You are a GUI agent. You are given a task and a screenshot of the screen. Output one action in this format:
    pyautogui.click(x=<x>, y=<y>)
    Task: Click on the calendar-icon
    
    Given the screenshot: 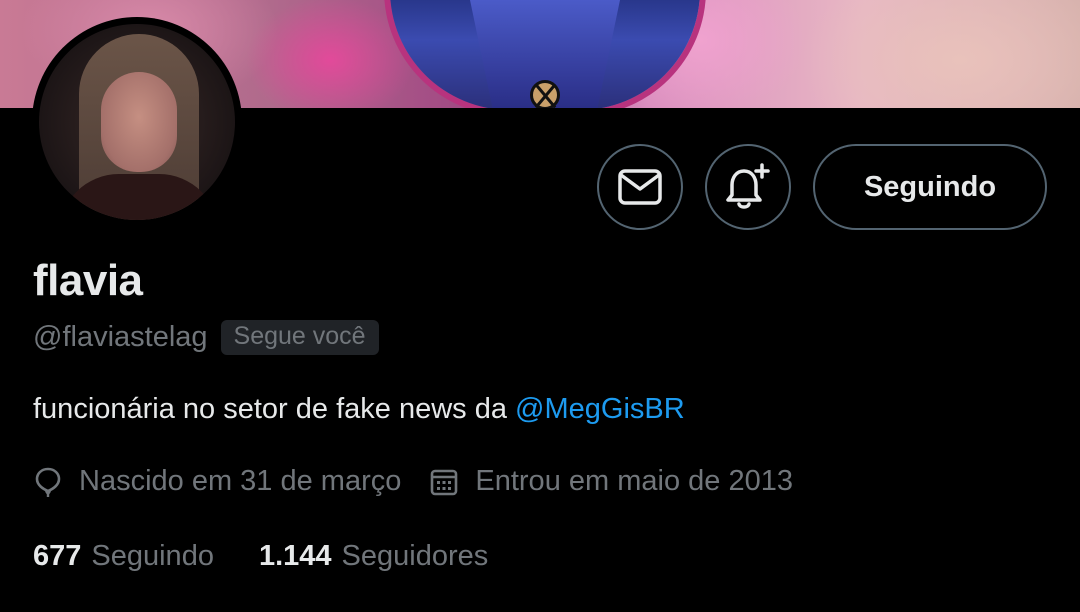 What is the action you would take?
    pyautogui.click(x=444, y=482)
    